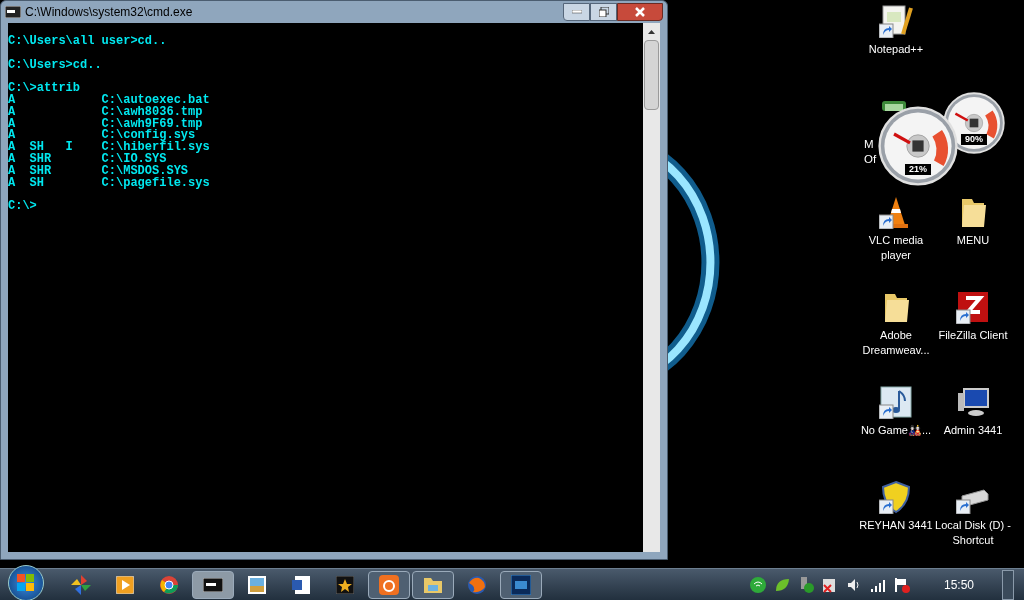 This screenshot has height=600, width=1024. I want to click on console-line: A C:\awh8036.tmp, so click(105, 112).